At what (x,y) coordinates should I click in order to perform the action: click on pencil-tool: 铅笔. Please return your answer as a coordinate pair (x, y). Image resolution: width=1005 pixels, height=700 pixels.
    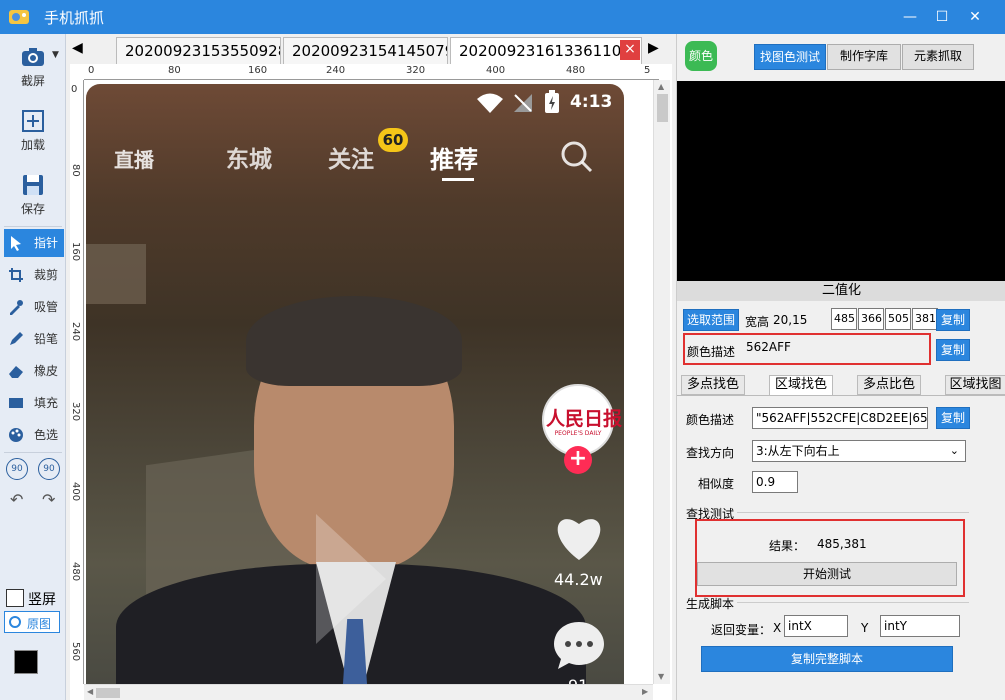
    Looking at the image, I should click on (34, 339).